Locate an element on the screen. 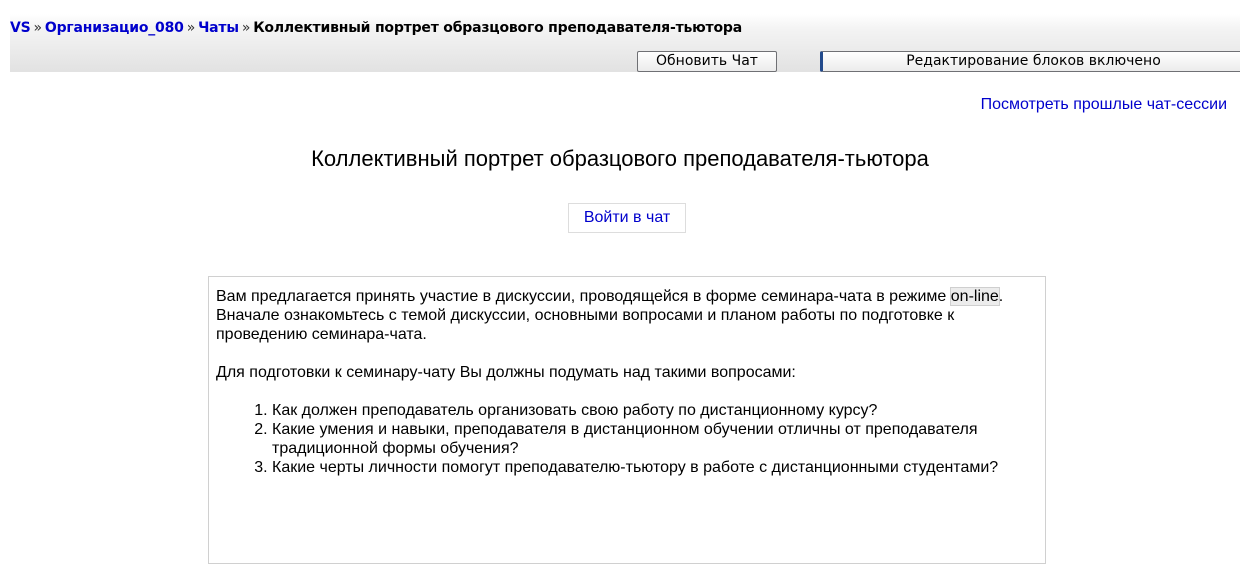 Image resolution: width=1240 pixels, height=578 pixels. enter-chat-box: Войти в чат is located at coordinates (627, 218).